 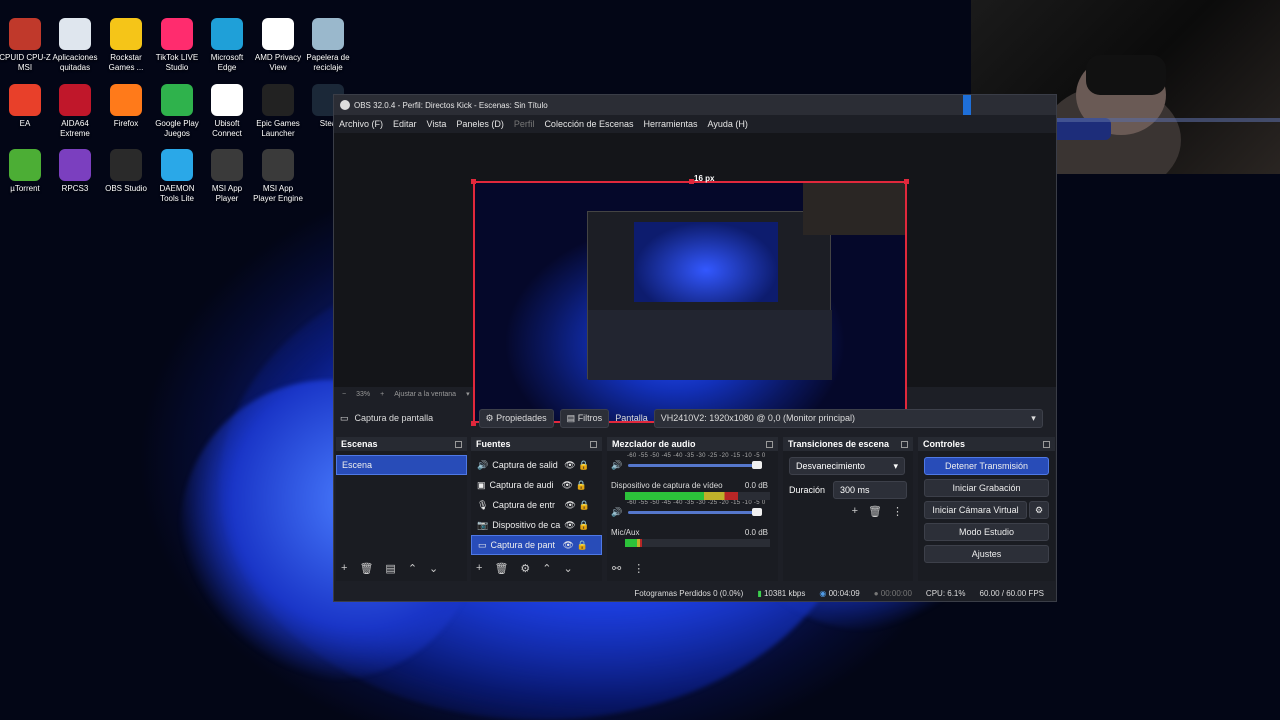 I want to click on desktop-shortcut: µTorrent, so click(x=25, y=171).